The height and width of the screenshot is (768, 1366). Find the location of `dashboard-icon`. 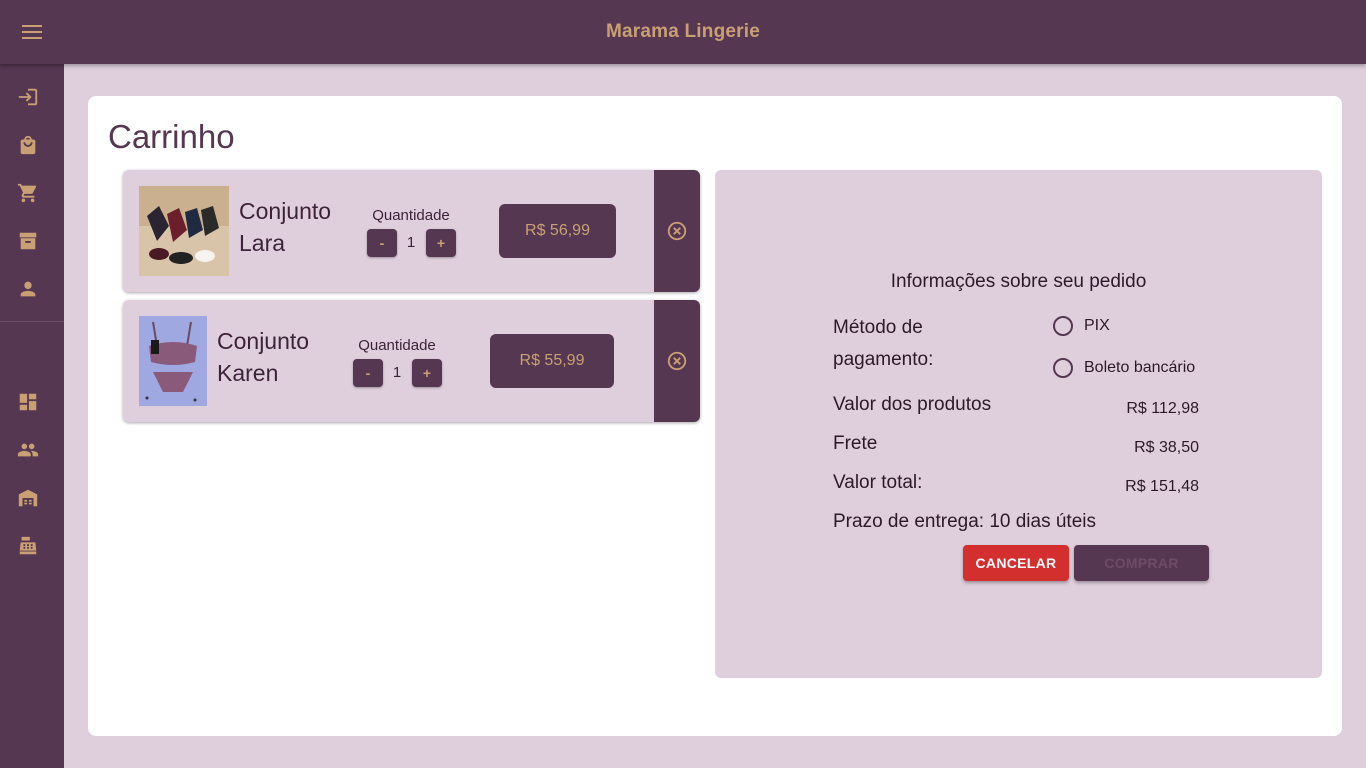

dashboard-icon is located at coordinates (28, 402).